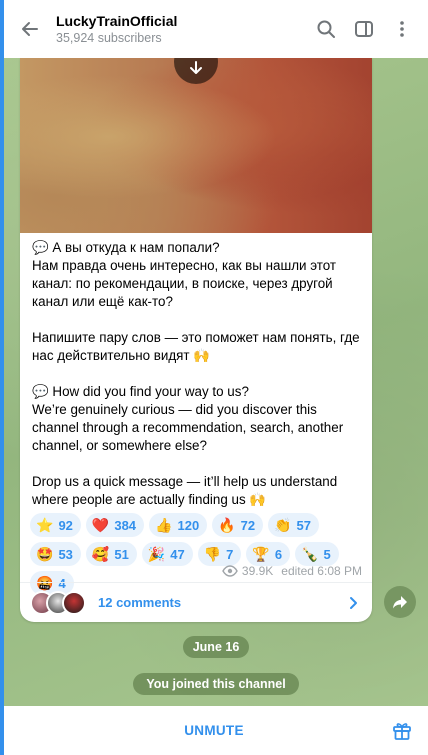 Image resolution: width=428 pixels, height=755 pixels. Describe the element at coordinates (65, 525) in the screenshot. I see `reaction-count: 92` at that location.